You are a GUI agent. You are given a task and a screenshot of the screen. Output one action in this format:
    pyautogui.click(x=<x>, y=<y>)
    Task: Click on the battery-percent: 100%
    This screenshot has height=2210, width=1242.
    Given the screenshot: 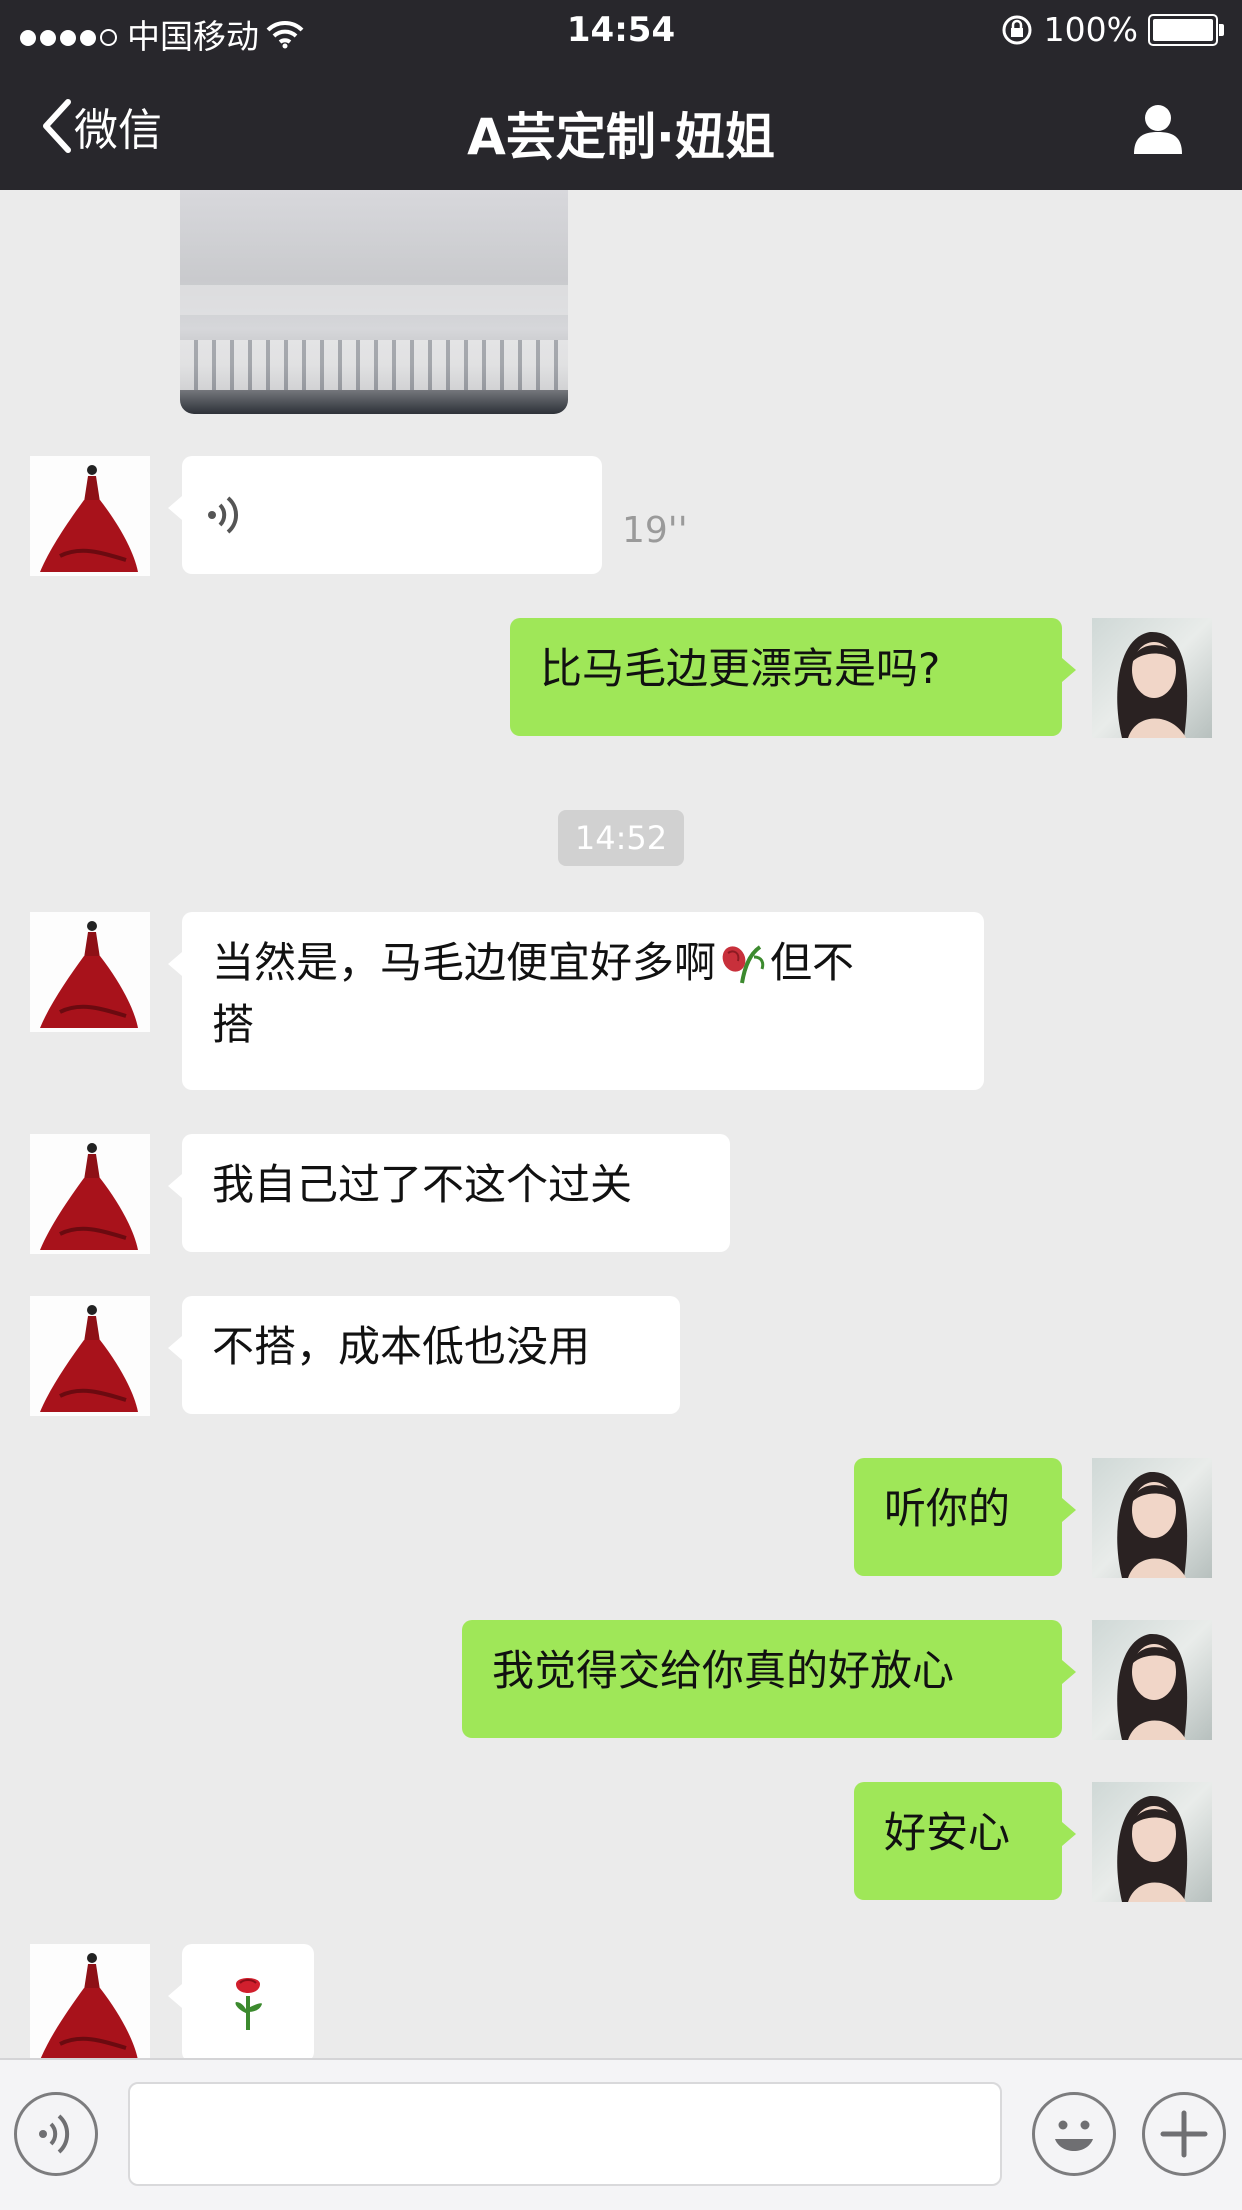 What is the action you would take?
    pyautogui.click(x=1090, y=29)
    